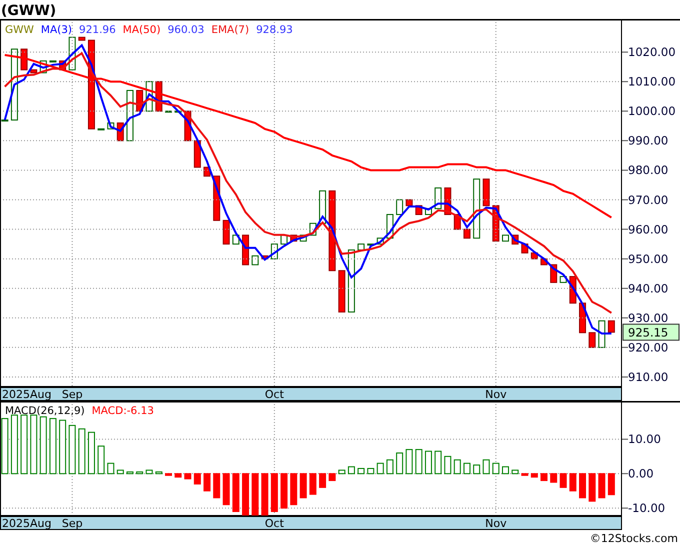 The image size is (680, 546). What do you see at coordinates (230, 30) in the screenshot?
I see `legend-label: EMA(7)` at bounding box center [230, 30].